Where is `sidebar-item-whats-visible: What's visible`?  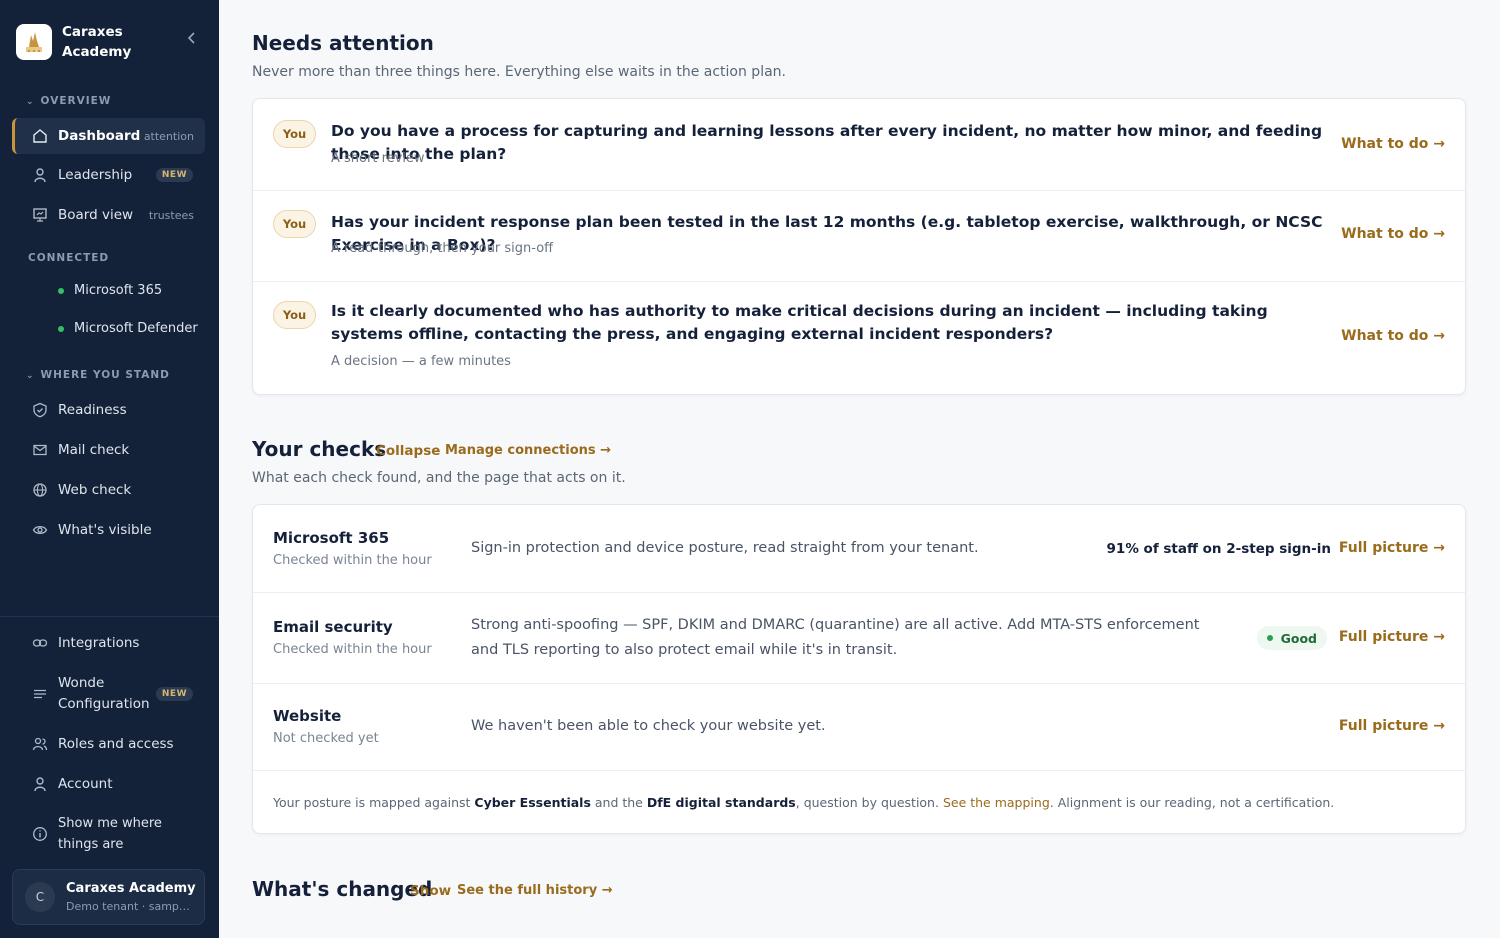 sidebar-item-whats-visible: What's visible is located at coordinates (108, 530).